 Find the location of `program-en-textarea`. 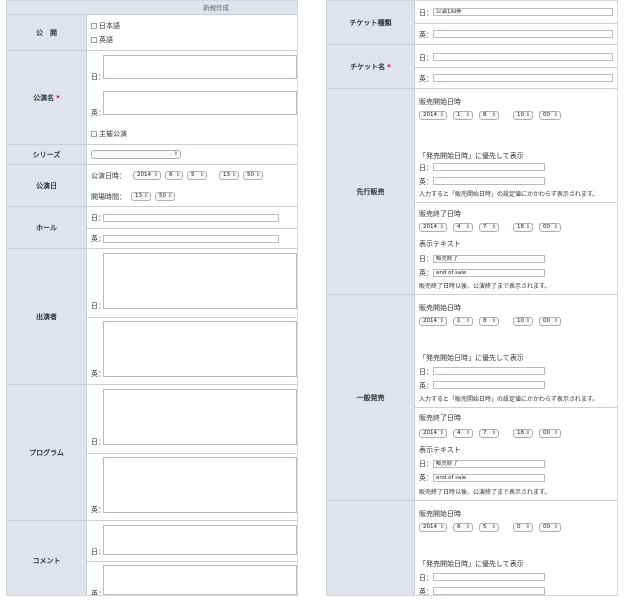

program-en-textarea is located at coordinates (200, 485).